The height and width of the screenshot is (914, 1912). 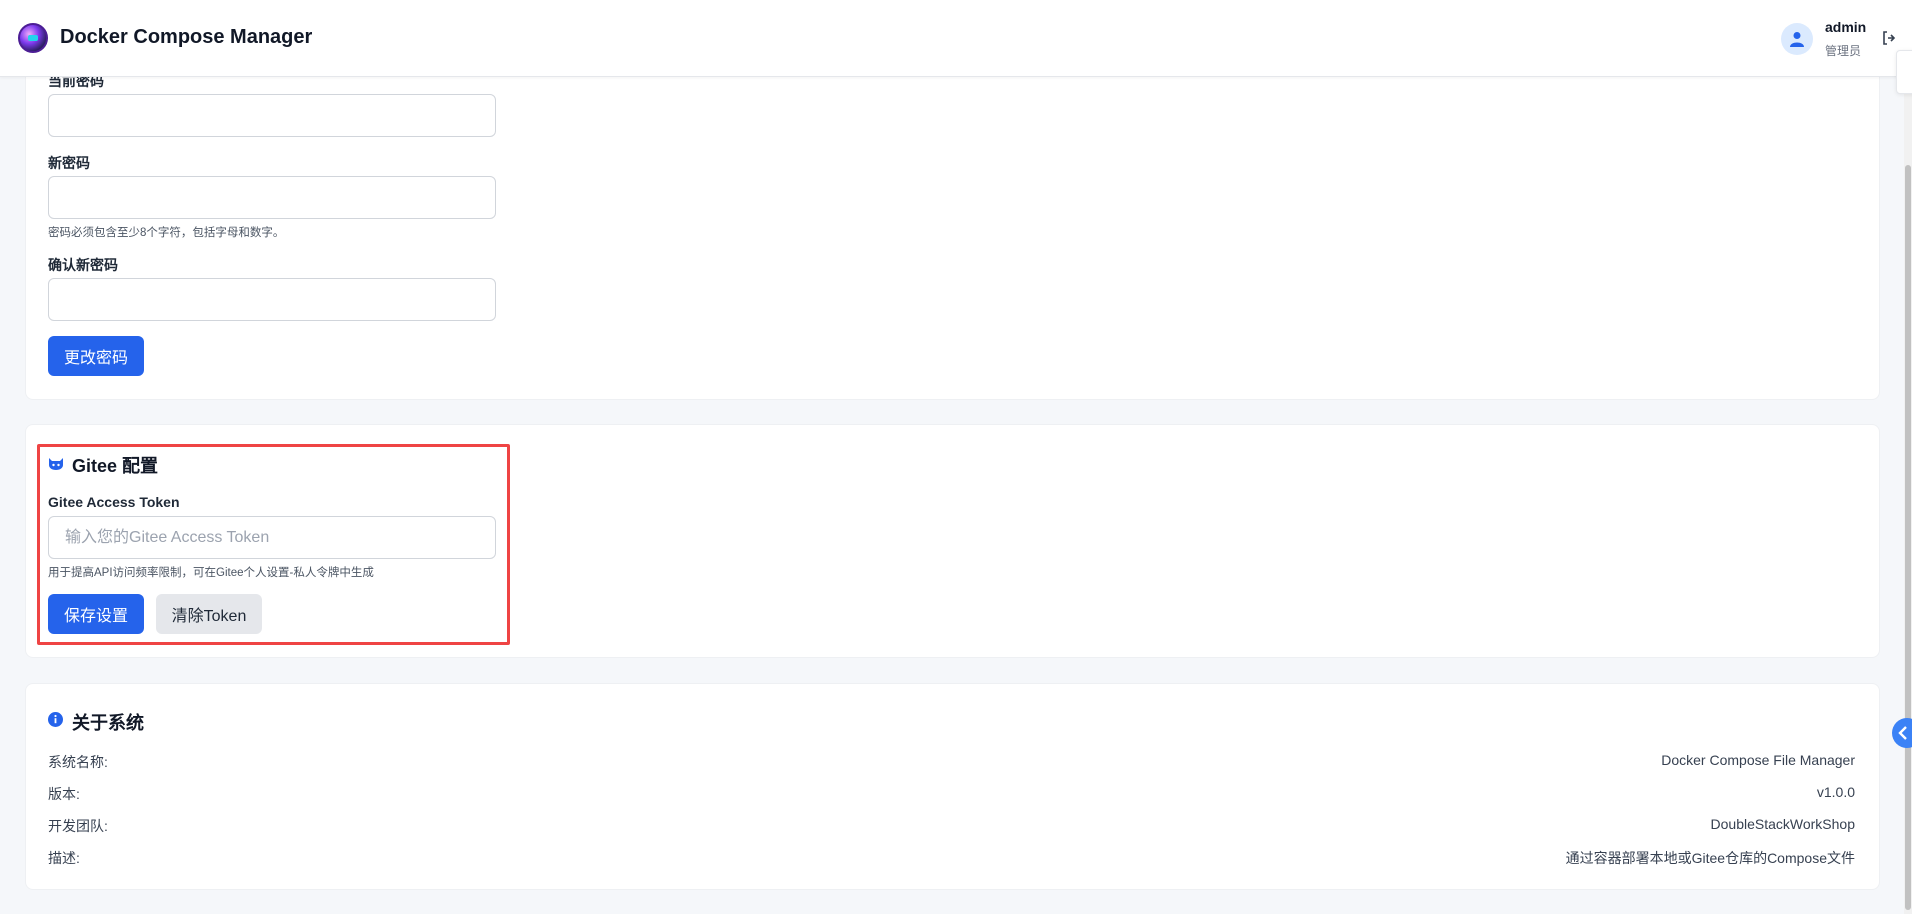 I want to click on current-password-input, so click(x=272, y=115).